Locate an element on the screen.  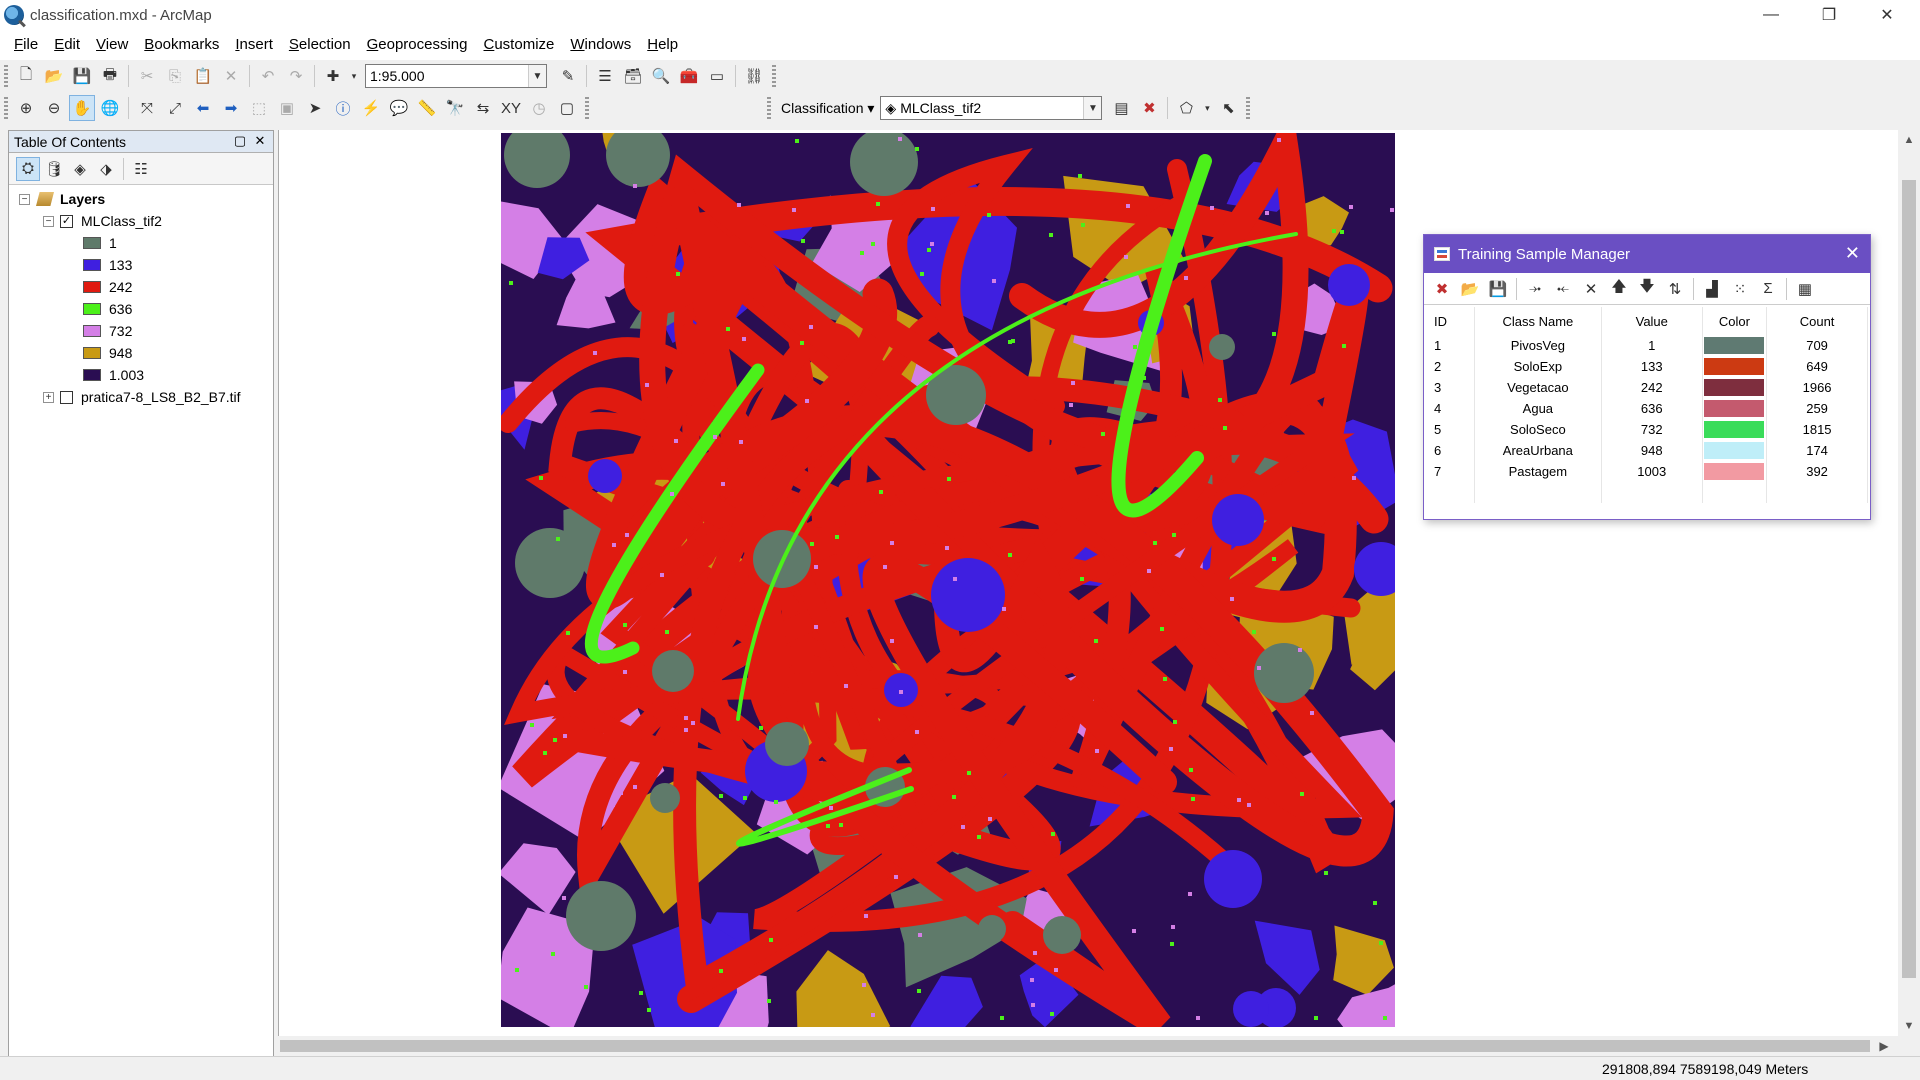
select-features-icon: ⬚ is located at coordinates (259, 108).